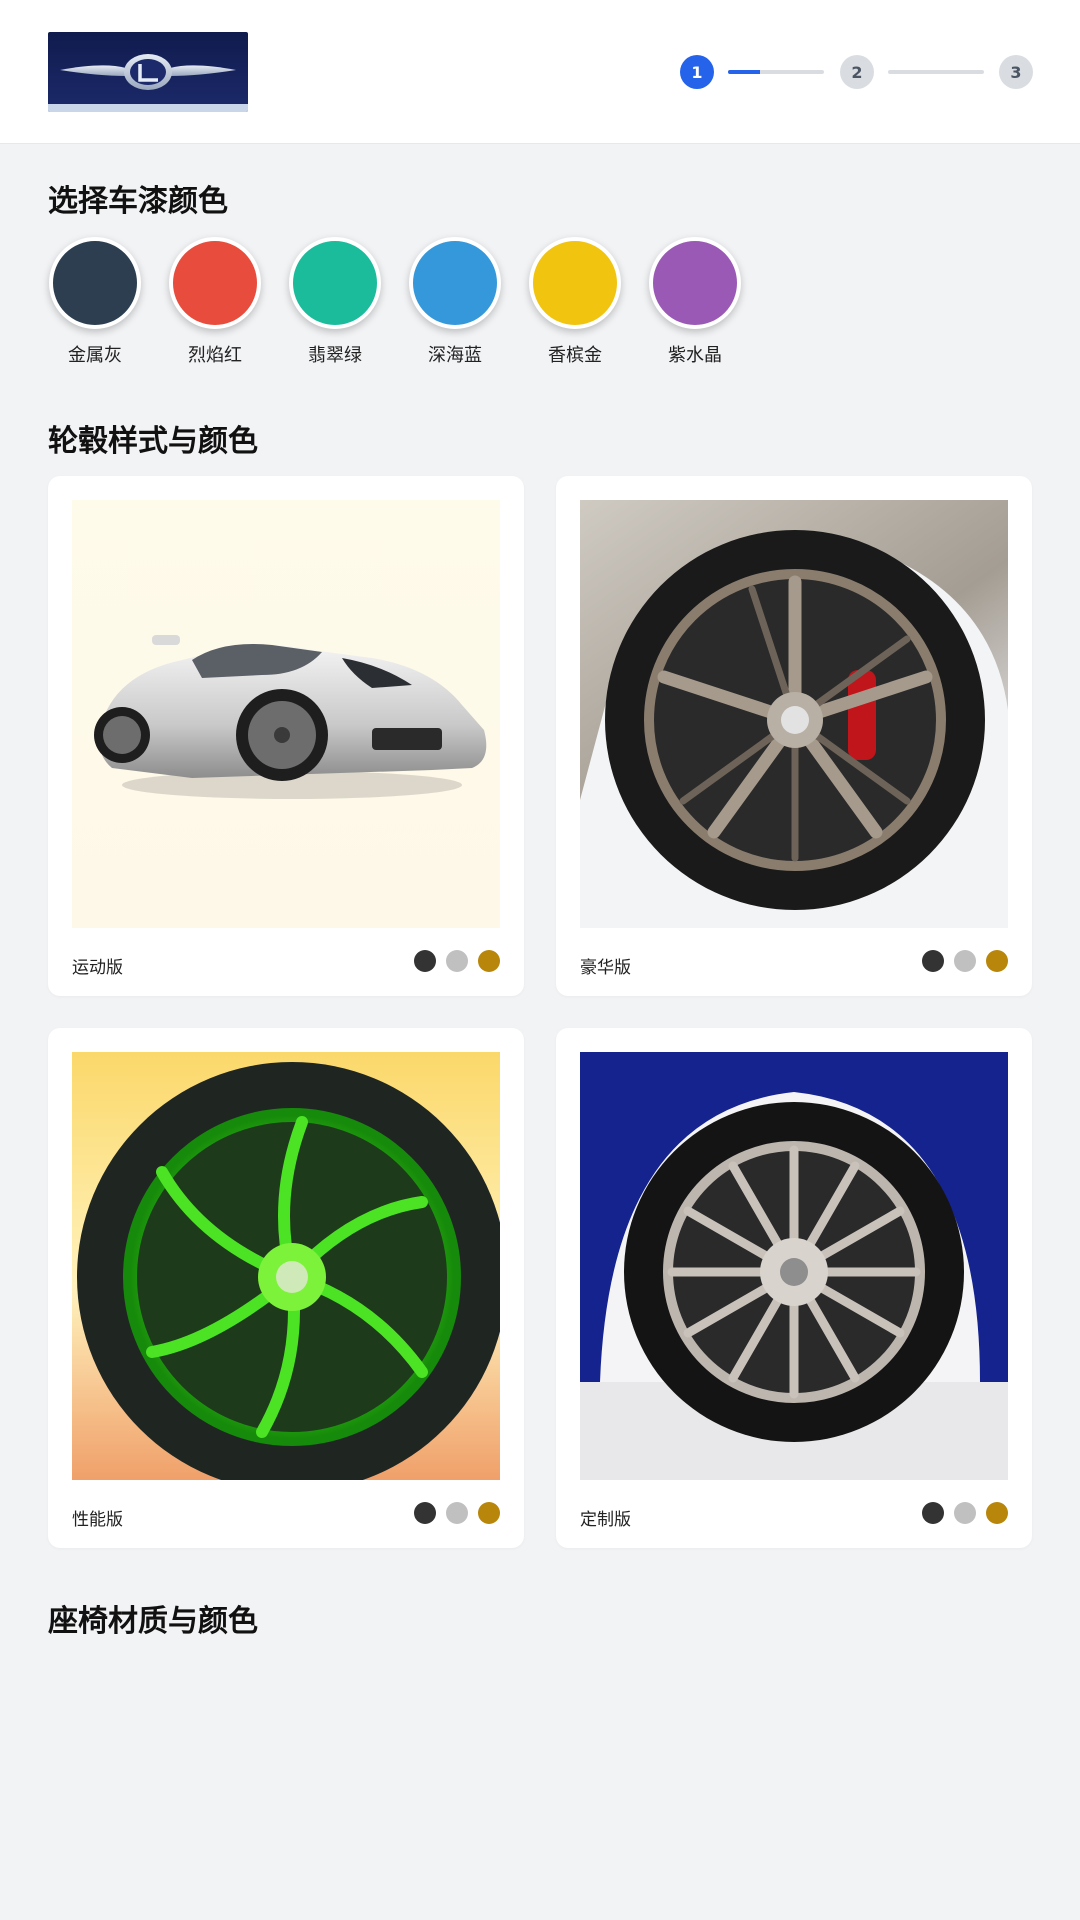  Describe the element at coordinates (1016, 72) in the screenshot. I see `step-3: 3` at that location.